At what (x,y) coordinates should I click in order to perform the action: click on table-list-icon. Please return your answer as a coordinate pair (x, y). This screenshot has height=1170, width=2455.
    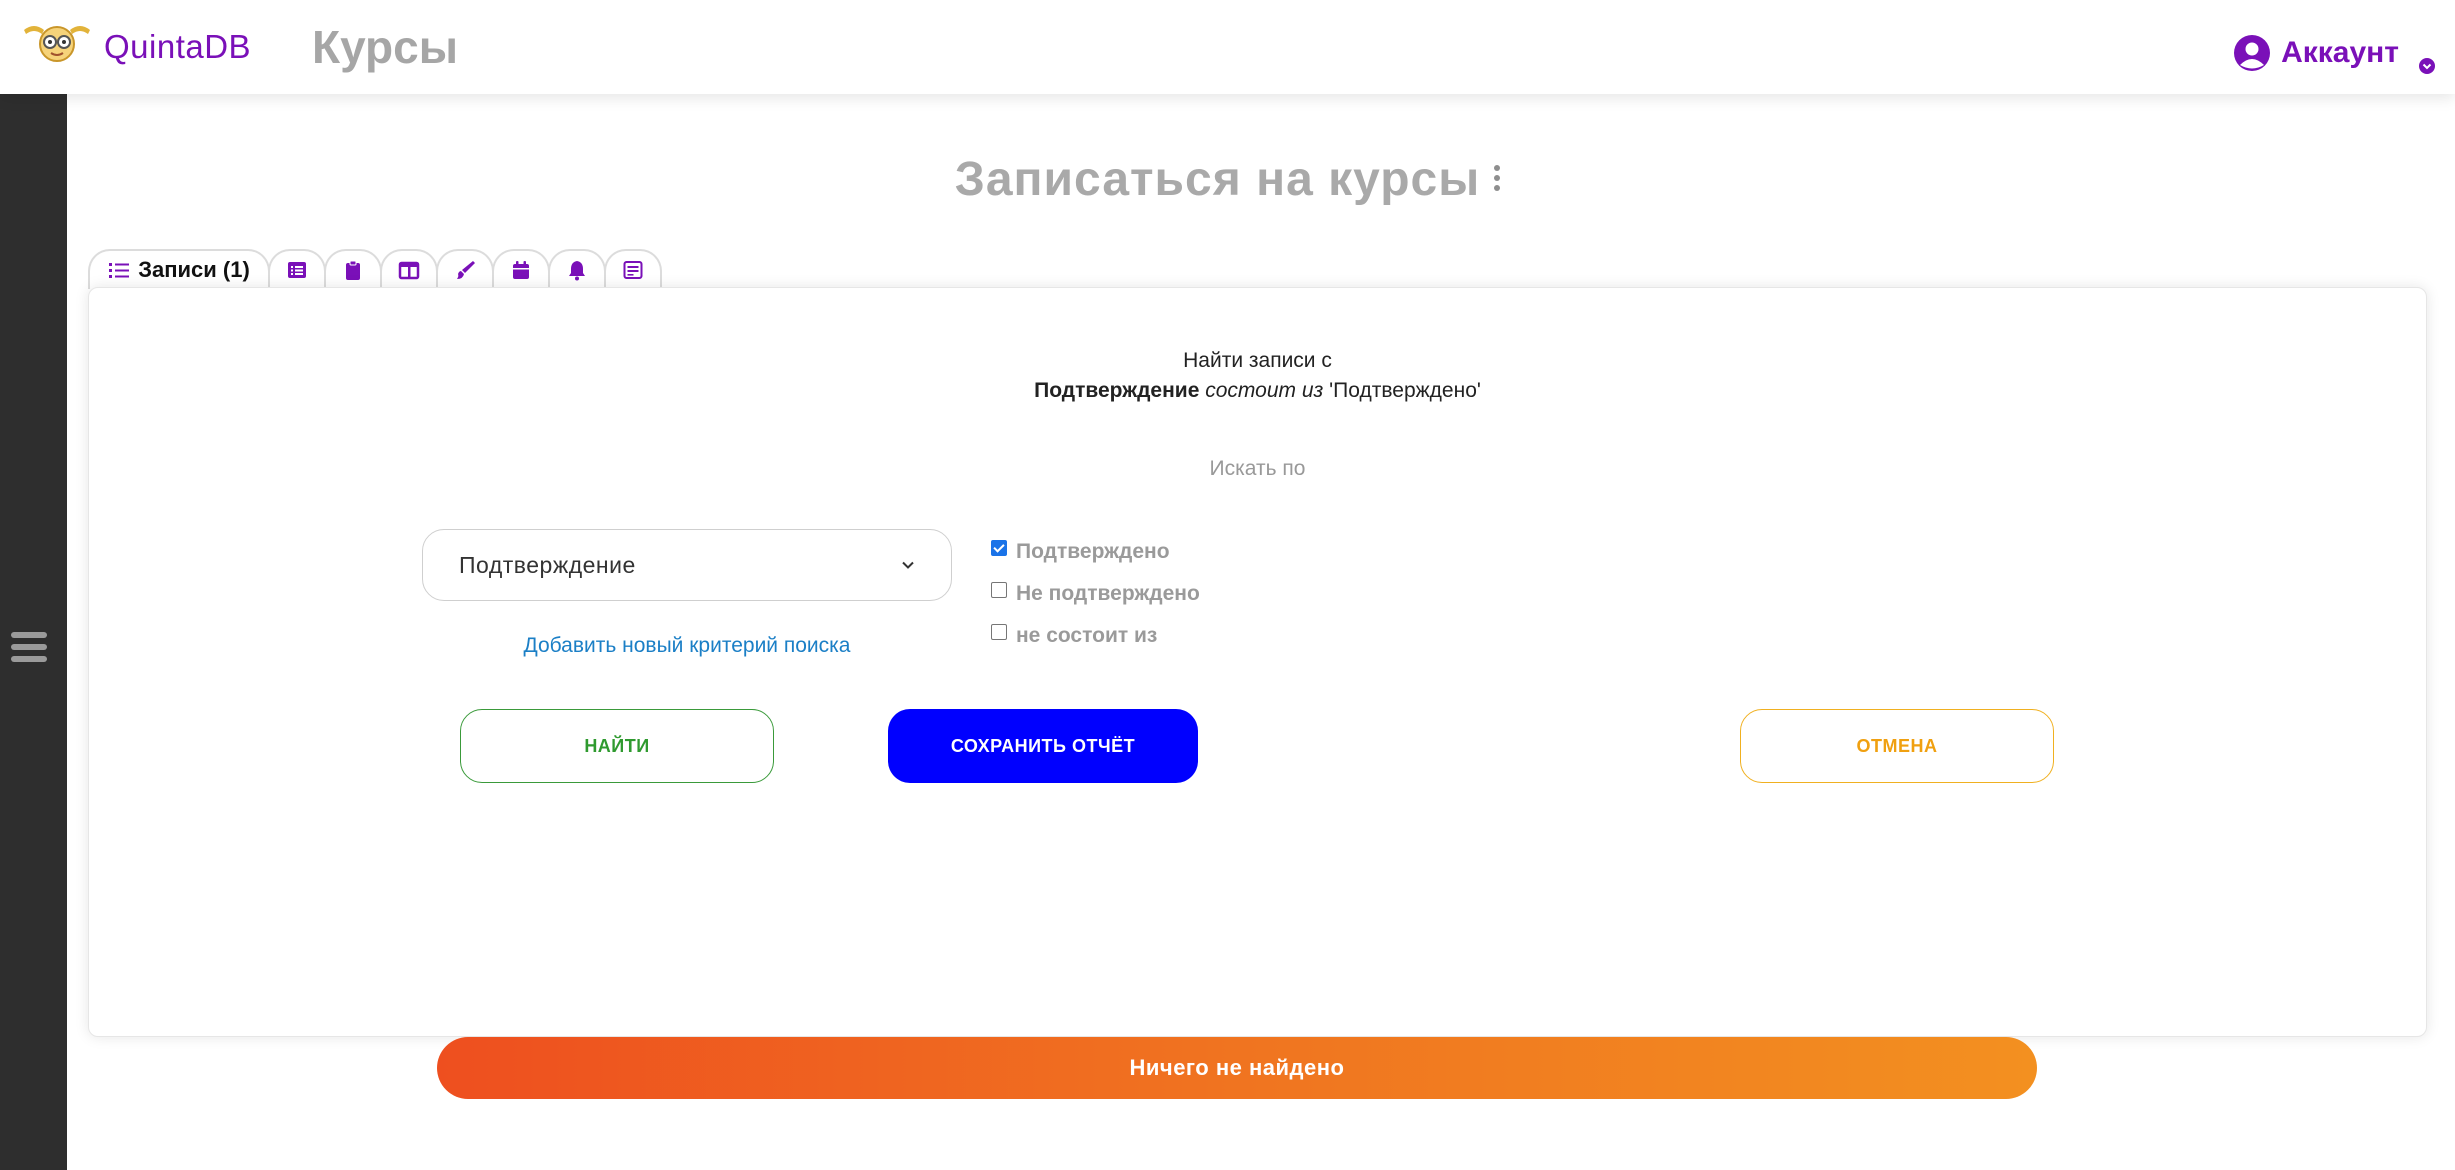
    Looking at the image, I should click on (297, 270).